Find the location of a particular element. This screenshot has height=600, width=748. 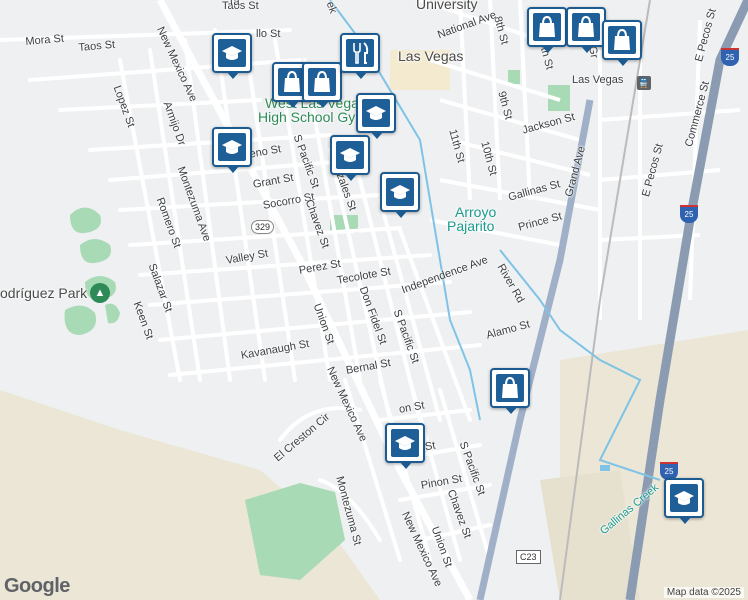

c23-shield: C23 is located at coordinates (528, 557).